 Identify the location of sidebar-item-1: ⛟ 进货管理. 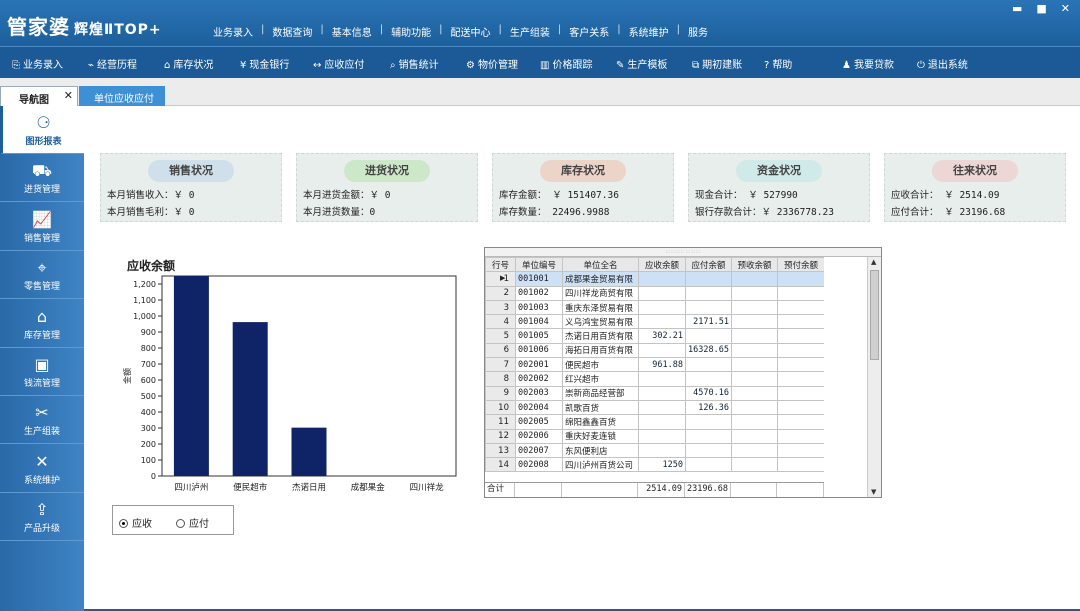
(42, 178).